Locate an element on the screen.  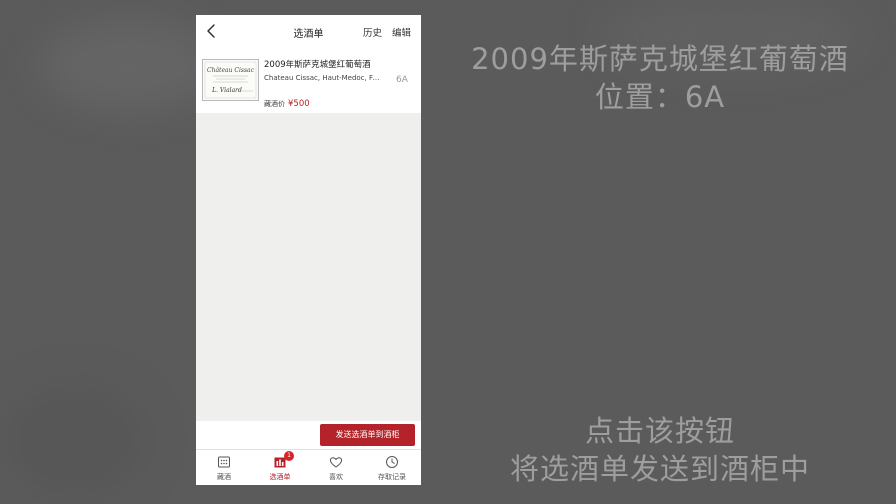
wine-label-image: Château Cissac L. Vialard is located at coordinates (230, 80).